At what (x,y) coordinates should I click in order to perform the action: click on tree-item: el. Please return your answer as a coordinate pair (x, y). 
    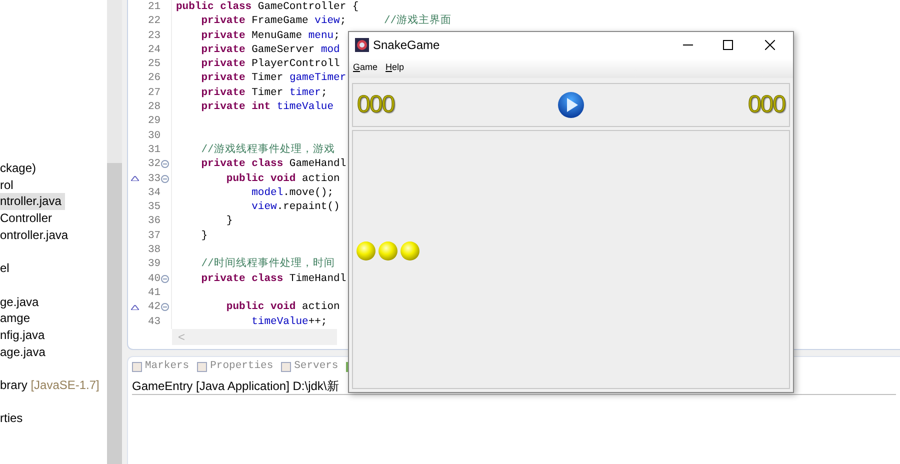
    Looking at the image, I should click on (7, 268).